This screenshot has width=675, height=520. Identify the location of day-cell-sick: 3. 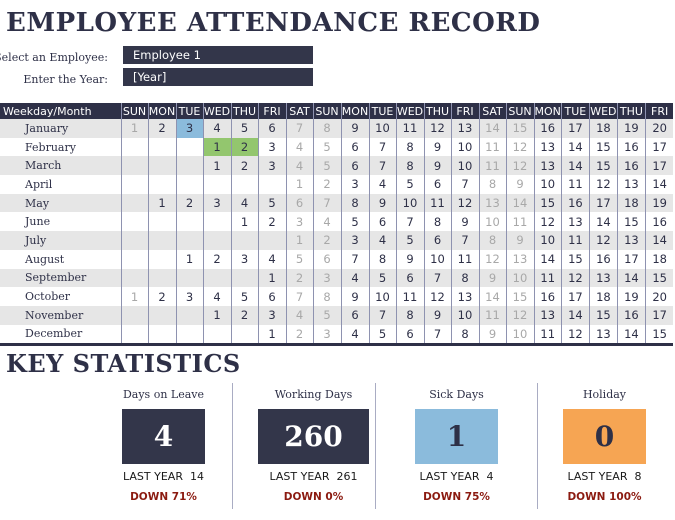
(189, 128).